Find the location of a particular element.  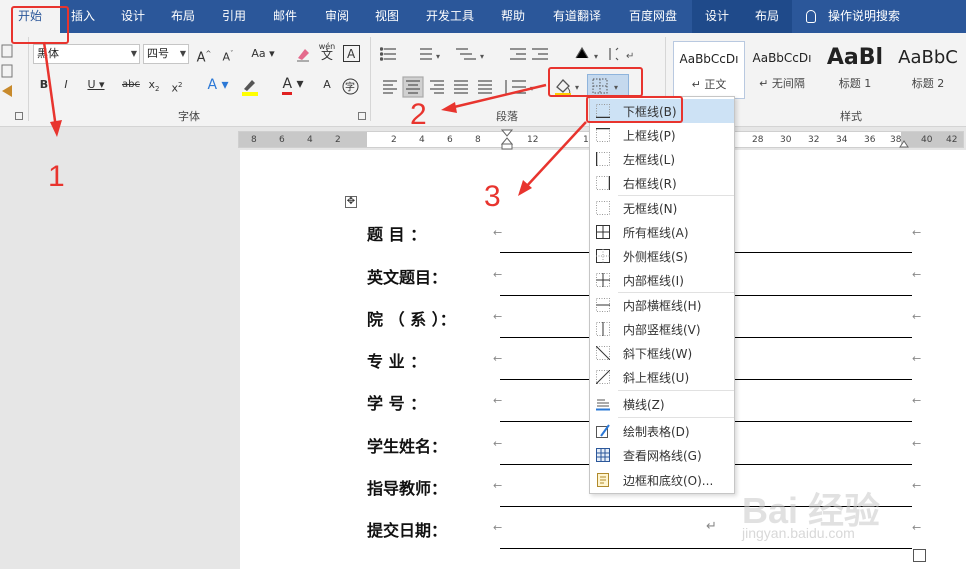

annotation-number-1: 1 is located at coordinates (56, 176).